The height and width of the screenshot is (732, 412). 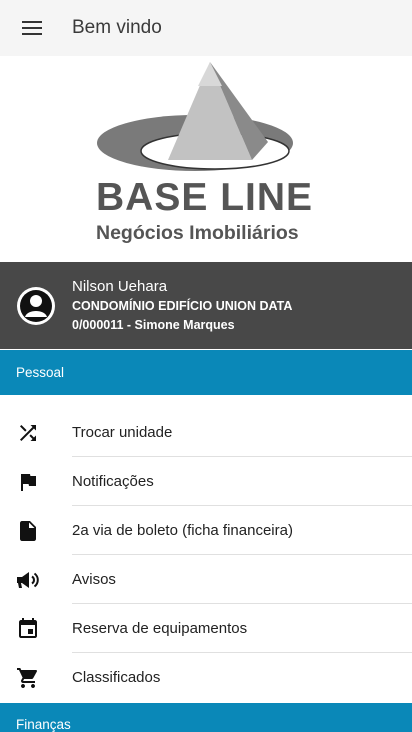 What do you see at coordinates (36, 306) in the screenshot?
I see `account-circle-icon` at bounding box center [36, 306].